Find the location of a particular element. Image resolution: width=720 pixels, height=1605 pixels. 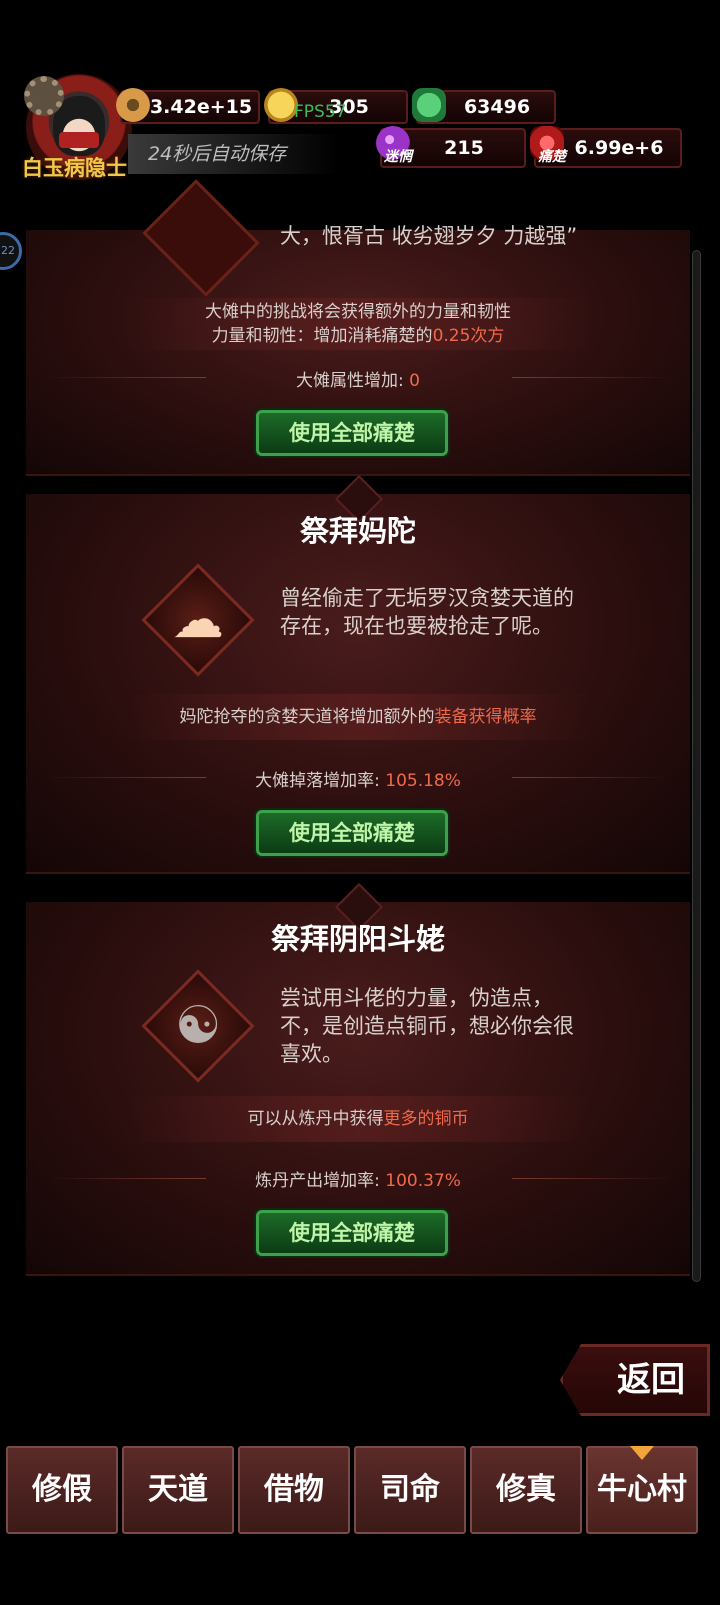

confusion-value: 215 is located at coordinates (464, 148).